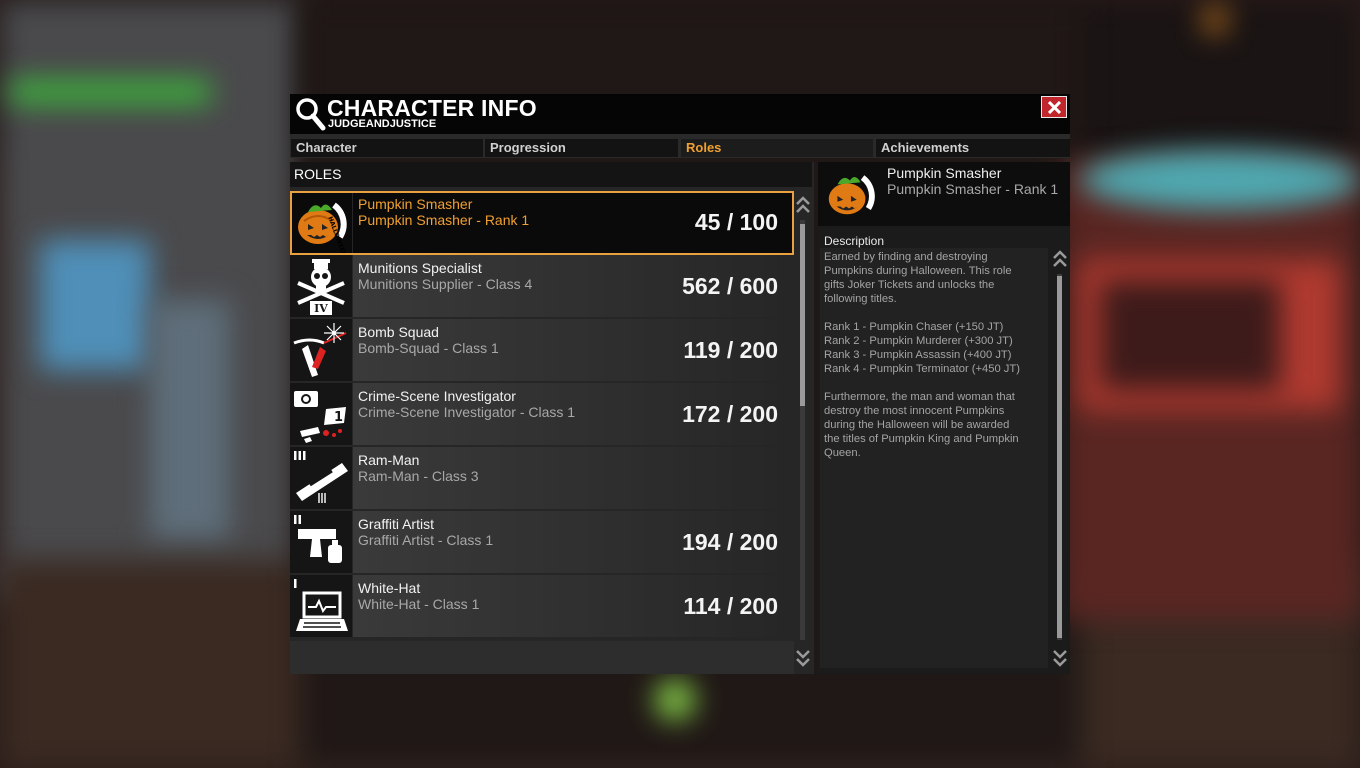 This screenshot has height=768, width=1360. I want to click on laptop-icon, so click(321, 605).